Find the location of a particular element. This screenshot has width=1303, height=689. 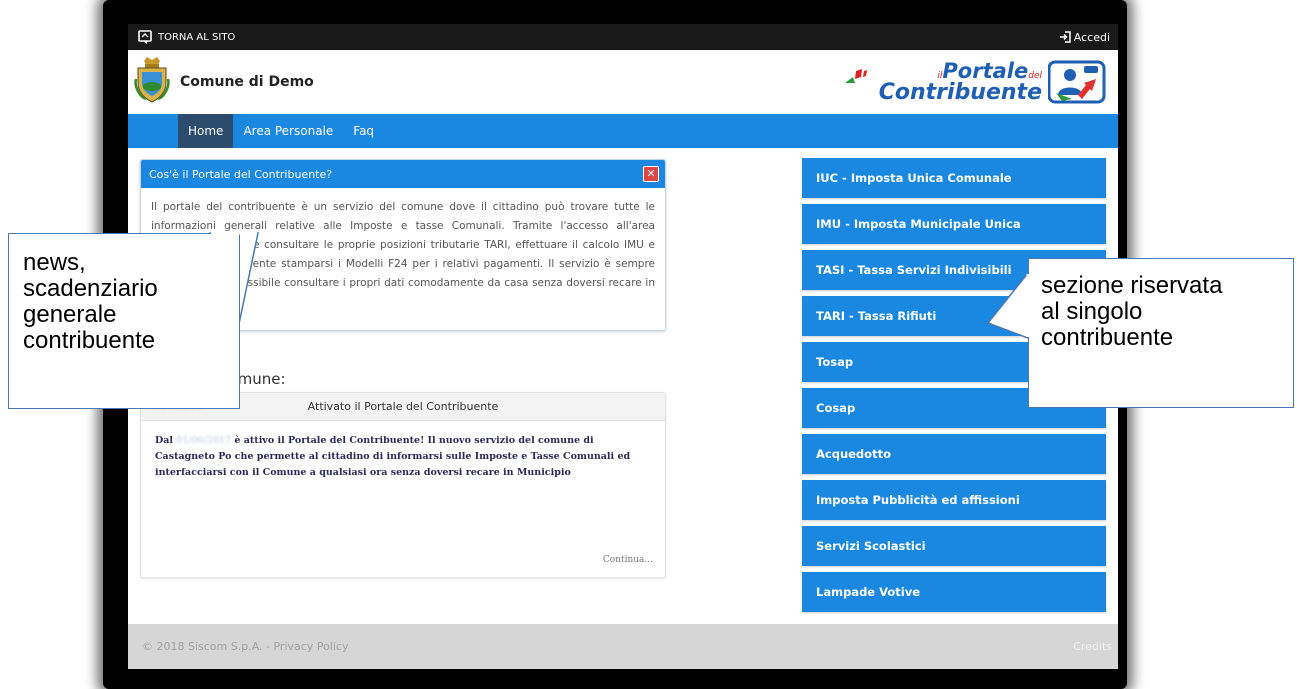

callout-left-line1: news, is located at coordinates (54, 262).